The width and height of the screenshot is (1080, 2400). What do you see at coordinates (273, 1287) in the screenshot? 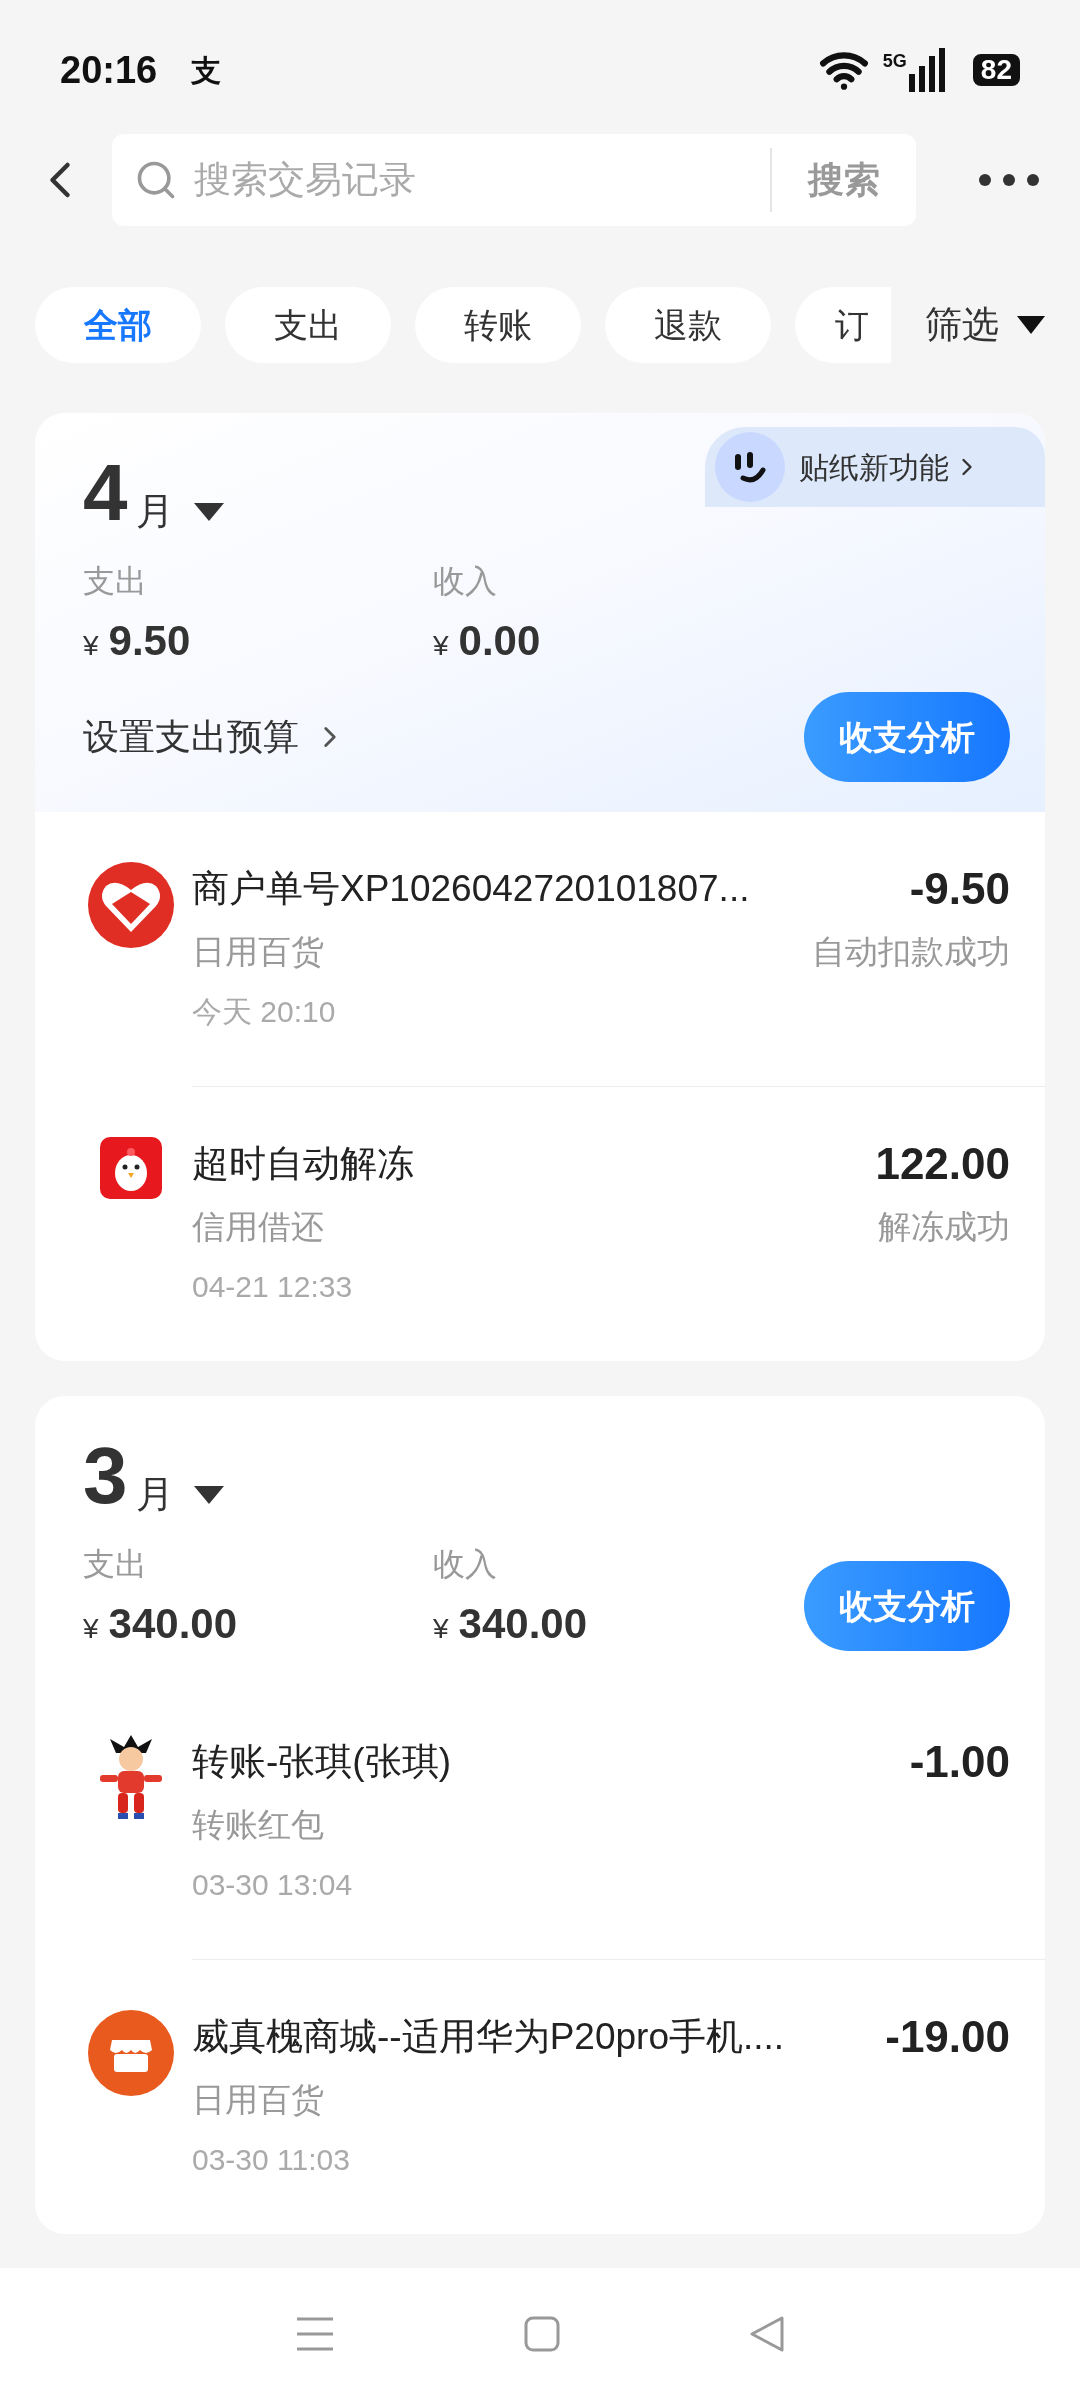
I see `transaction-time: 04-21 12:33` at bounding box center [273, 1287].